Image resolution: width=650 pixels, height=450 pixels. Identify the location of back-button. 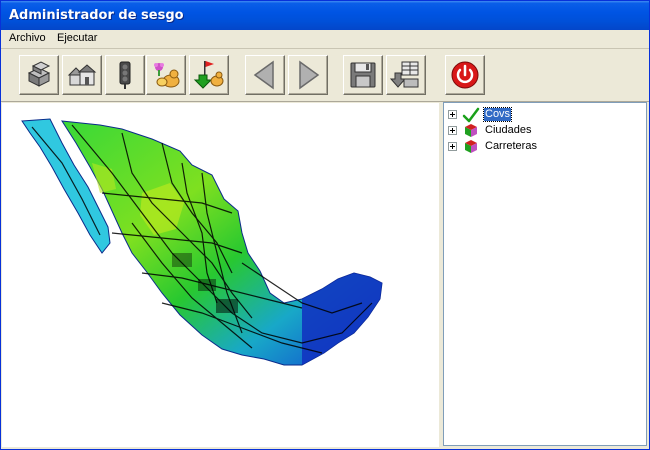
(265, 75).